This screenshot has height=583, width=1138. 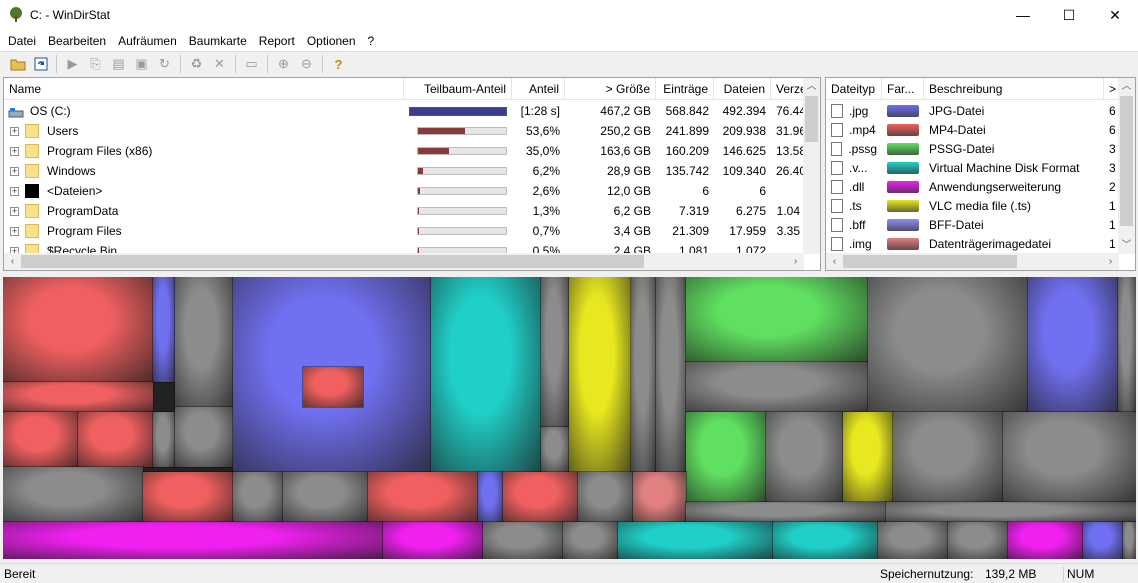 I want to click on tree-row: + Windows 6,2% 28,9 GB 135.742 109.340 26.40, so click(x=404, y=171).